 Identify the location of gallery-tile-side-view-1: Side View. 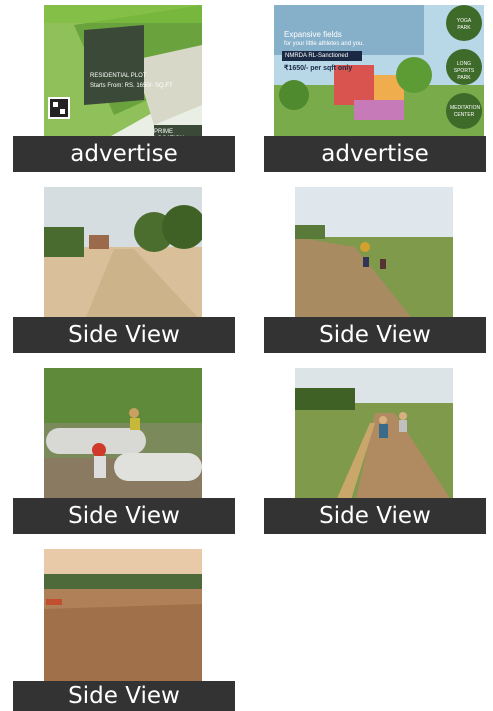
(124, 270).